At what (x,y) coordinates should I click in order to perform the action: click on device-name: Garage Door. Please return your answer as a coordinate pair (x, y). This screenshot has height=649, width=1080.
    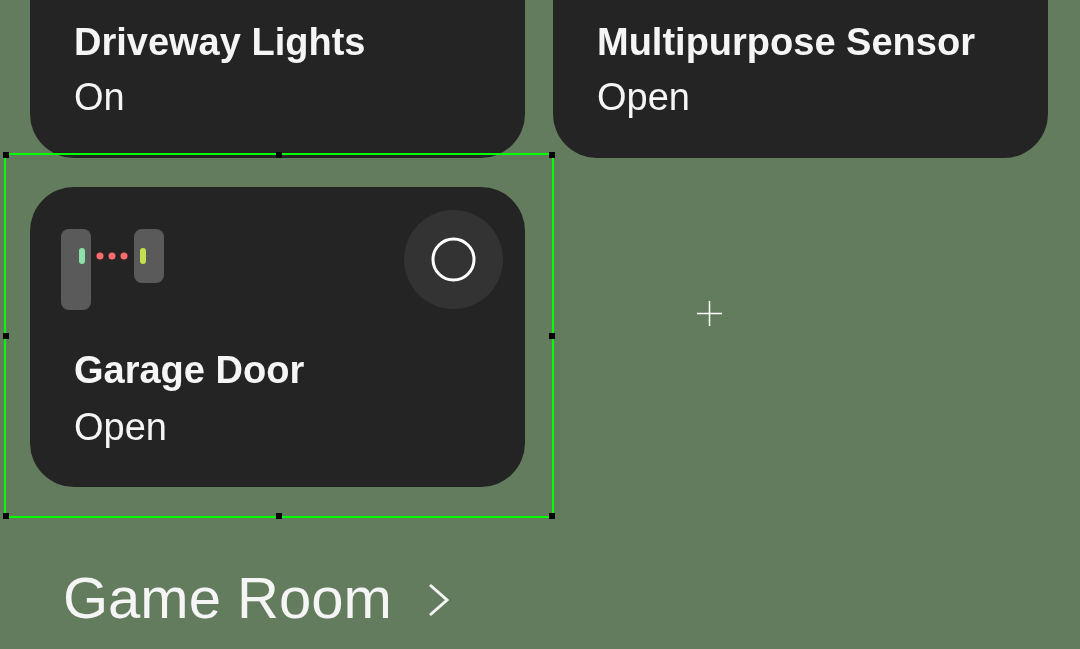
    Looking at the image, I should click on (190, 370).